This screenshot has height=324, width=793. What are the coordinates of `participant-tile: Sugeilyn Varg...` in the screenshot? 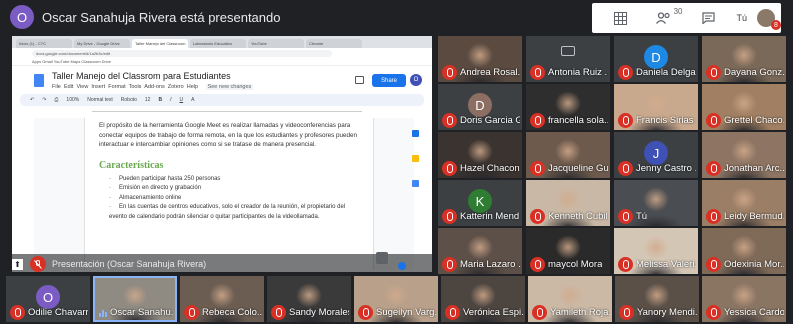 It's located at (396, 299).